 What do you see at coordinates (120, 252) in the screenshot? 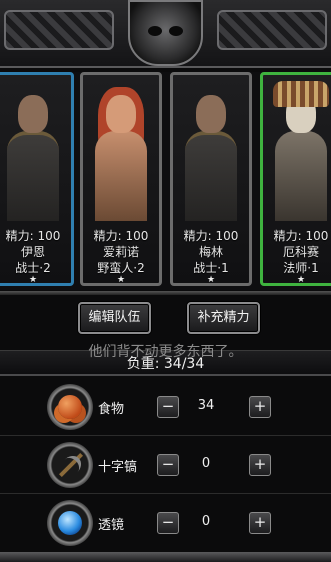
I see `hero-name: 爱莉诺` at bounding box center [120, 252].